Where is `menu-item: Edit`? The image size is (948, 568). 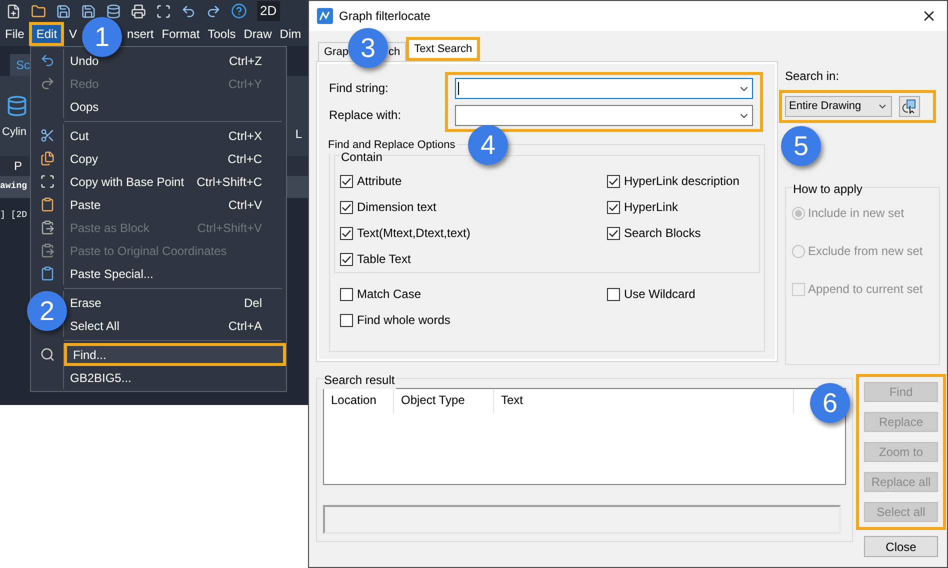 menu-item: Edit is located at coordinates (47, 34).